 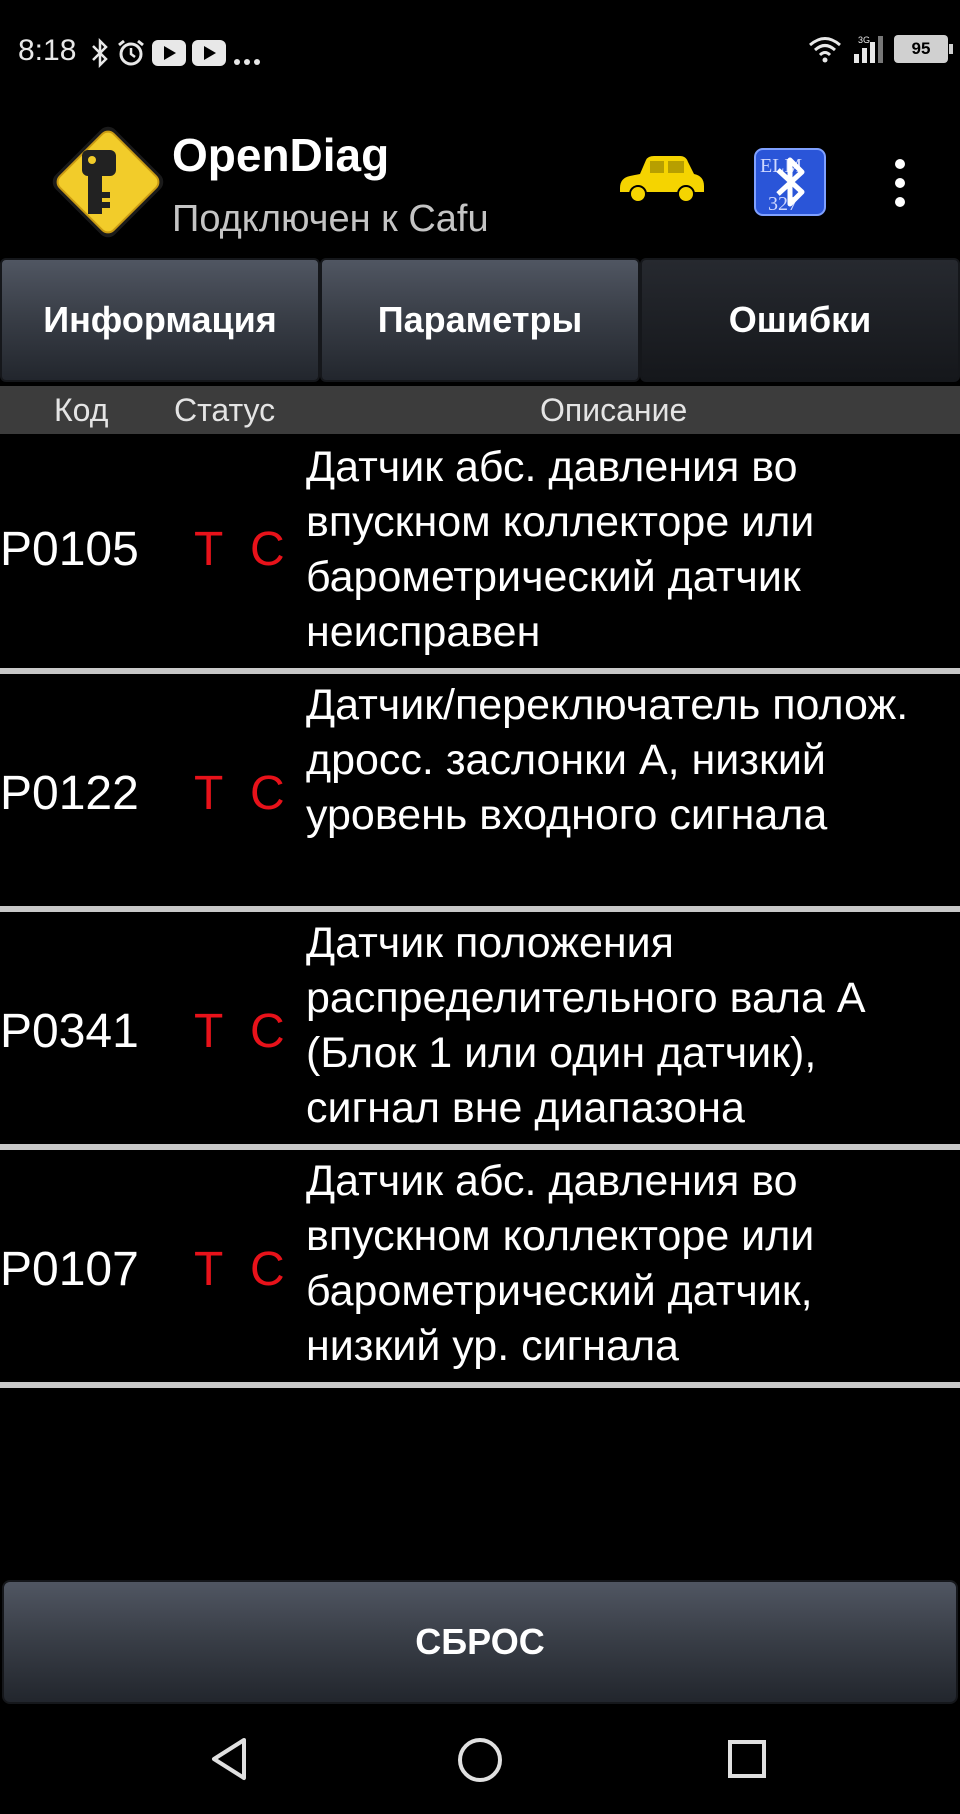 I want to click on error-code: P0107, so click(x=69, y=1269).